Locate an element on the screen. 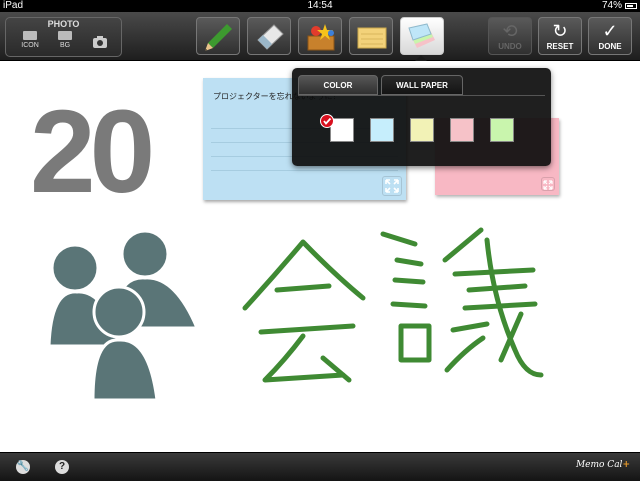  stamp-tool-button is located at coordinates (320, 36).